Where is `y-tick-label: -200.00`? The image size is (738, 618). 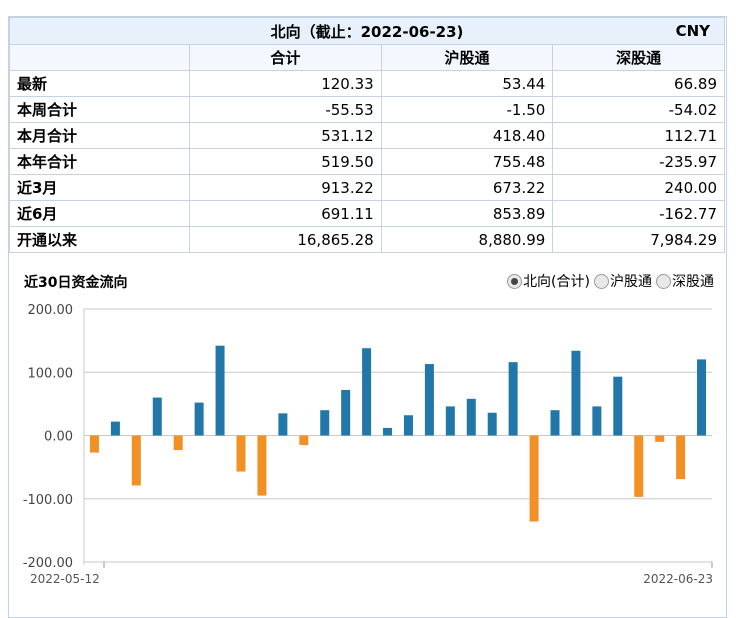
y-tick-label: -200.00 is located at coordinates (48, 563).